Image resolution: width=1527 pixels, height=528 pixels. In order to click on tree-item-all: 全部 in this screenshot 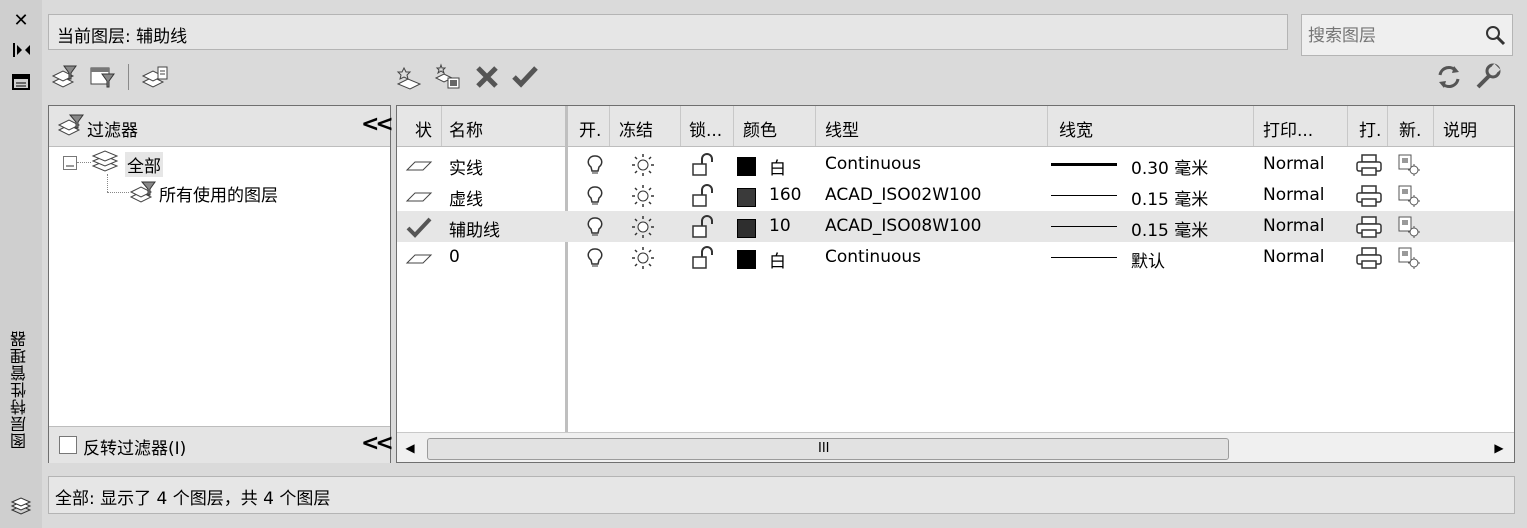, I will do `click(144, 164)`.